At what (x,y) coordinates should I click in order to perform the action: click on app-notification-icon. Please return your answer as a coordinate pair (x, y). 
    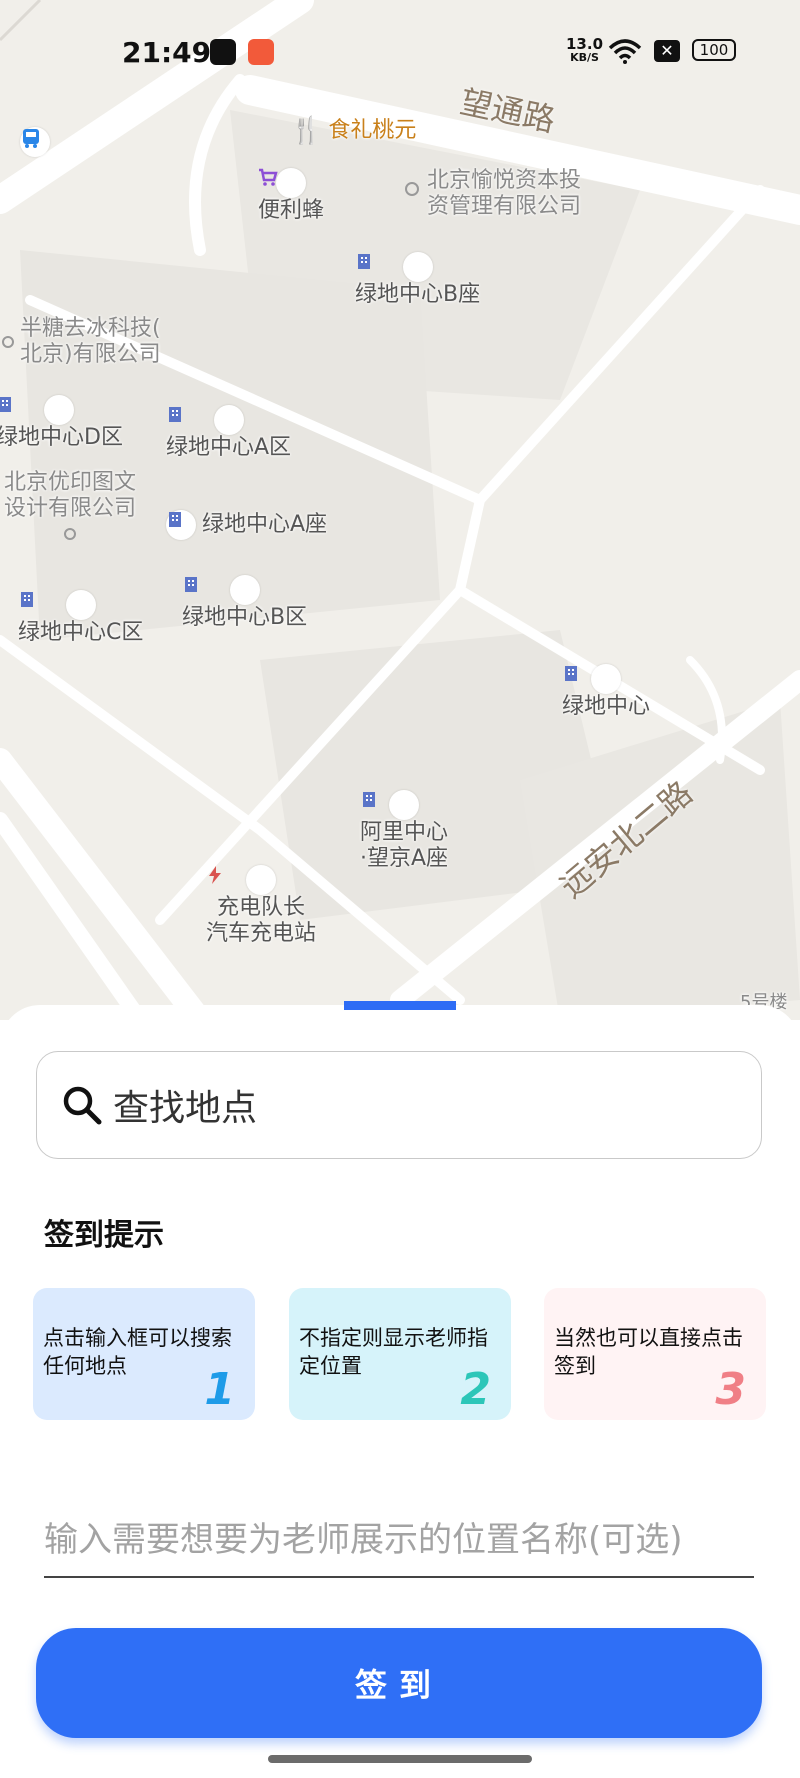
    Looking at the image, I should click on (261, 52).